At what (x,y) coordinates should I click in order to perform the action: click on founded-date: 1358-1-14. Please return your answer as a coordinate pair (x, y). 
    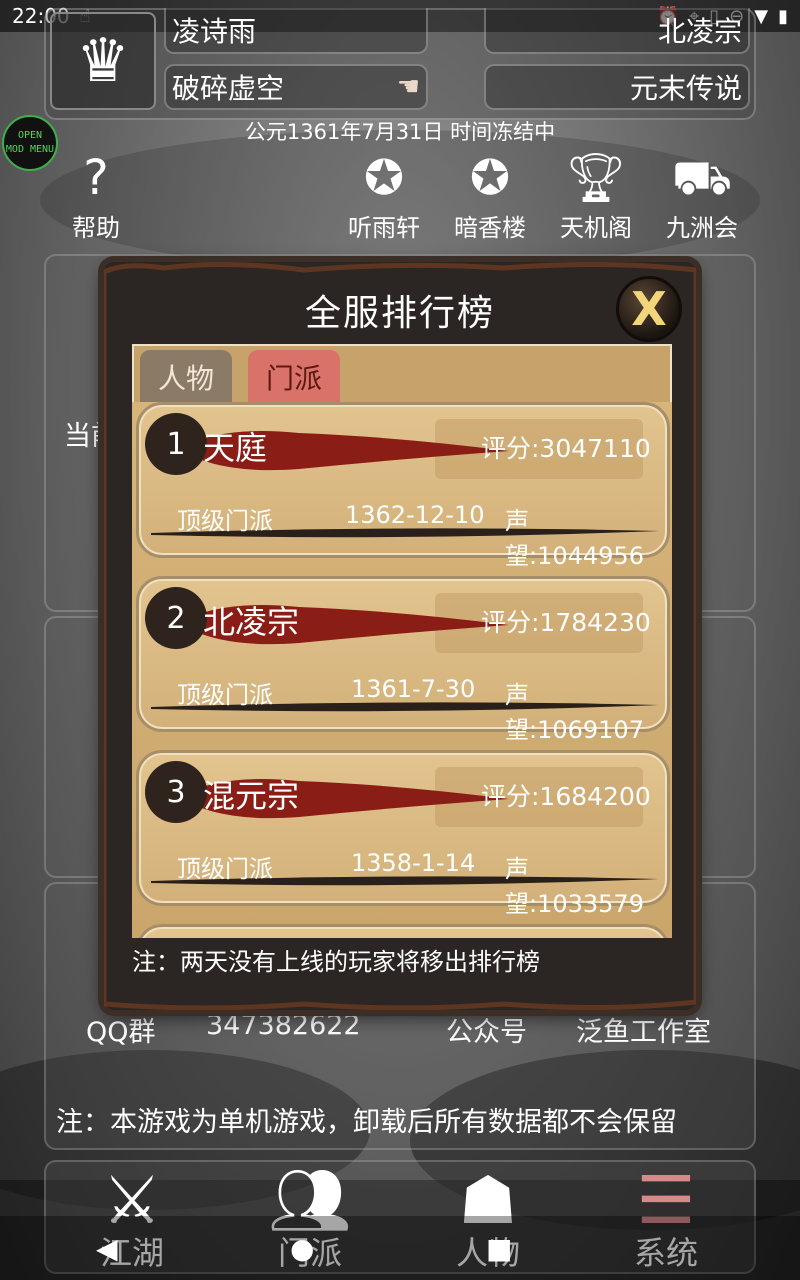
    Looking at the image, I should click on (413, 863).